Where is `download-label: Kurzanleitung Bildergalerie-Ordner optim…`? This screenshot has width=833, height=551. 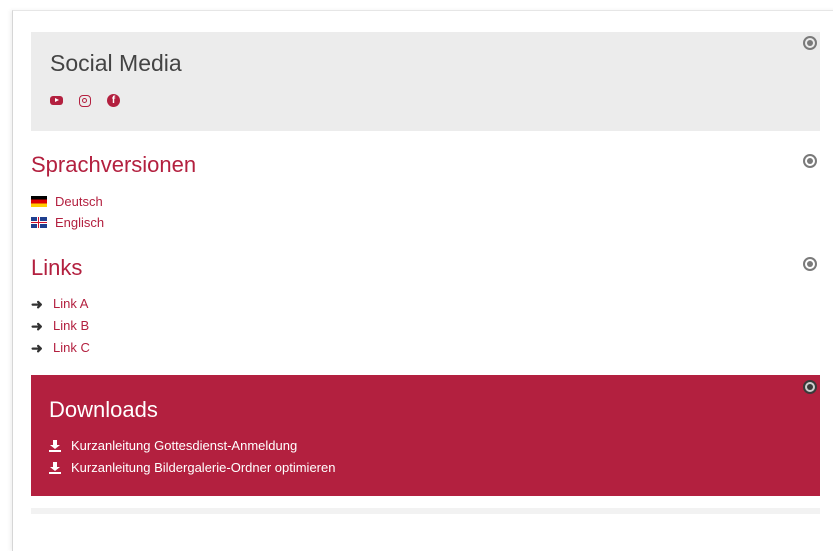 download-label: Kurzanleitung Bildergalerie-Ordner optim… is located at coordinates (203, 467).